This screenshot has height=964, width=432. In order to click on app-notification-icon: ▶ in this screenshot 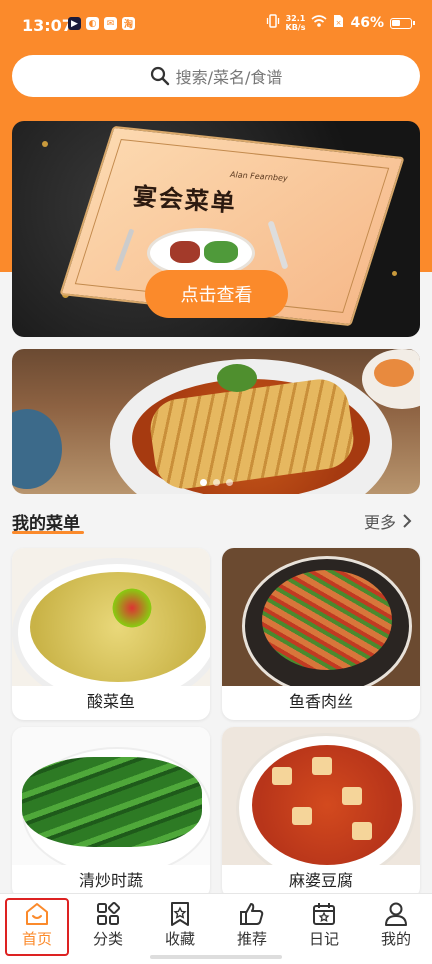, I will do `click(74, 23)`.